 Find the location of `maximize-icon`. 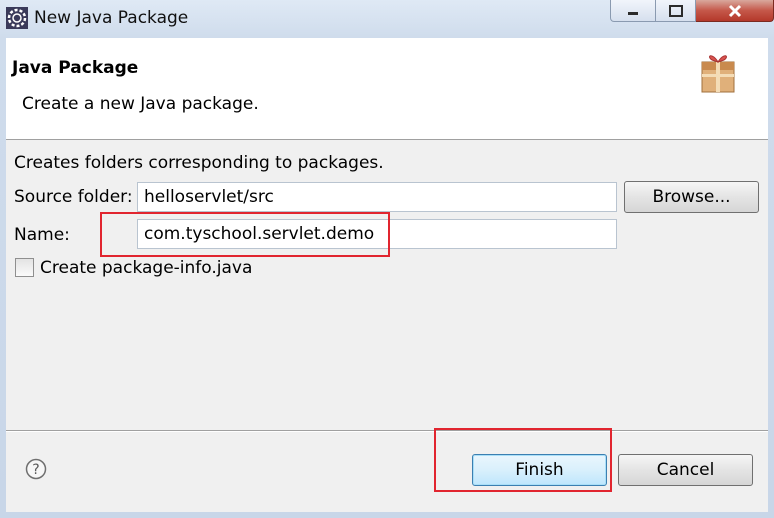

maximize-icon is located at coordinates (675, 10).